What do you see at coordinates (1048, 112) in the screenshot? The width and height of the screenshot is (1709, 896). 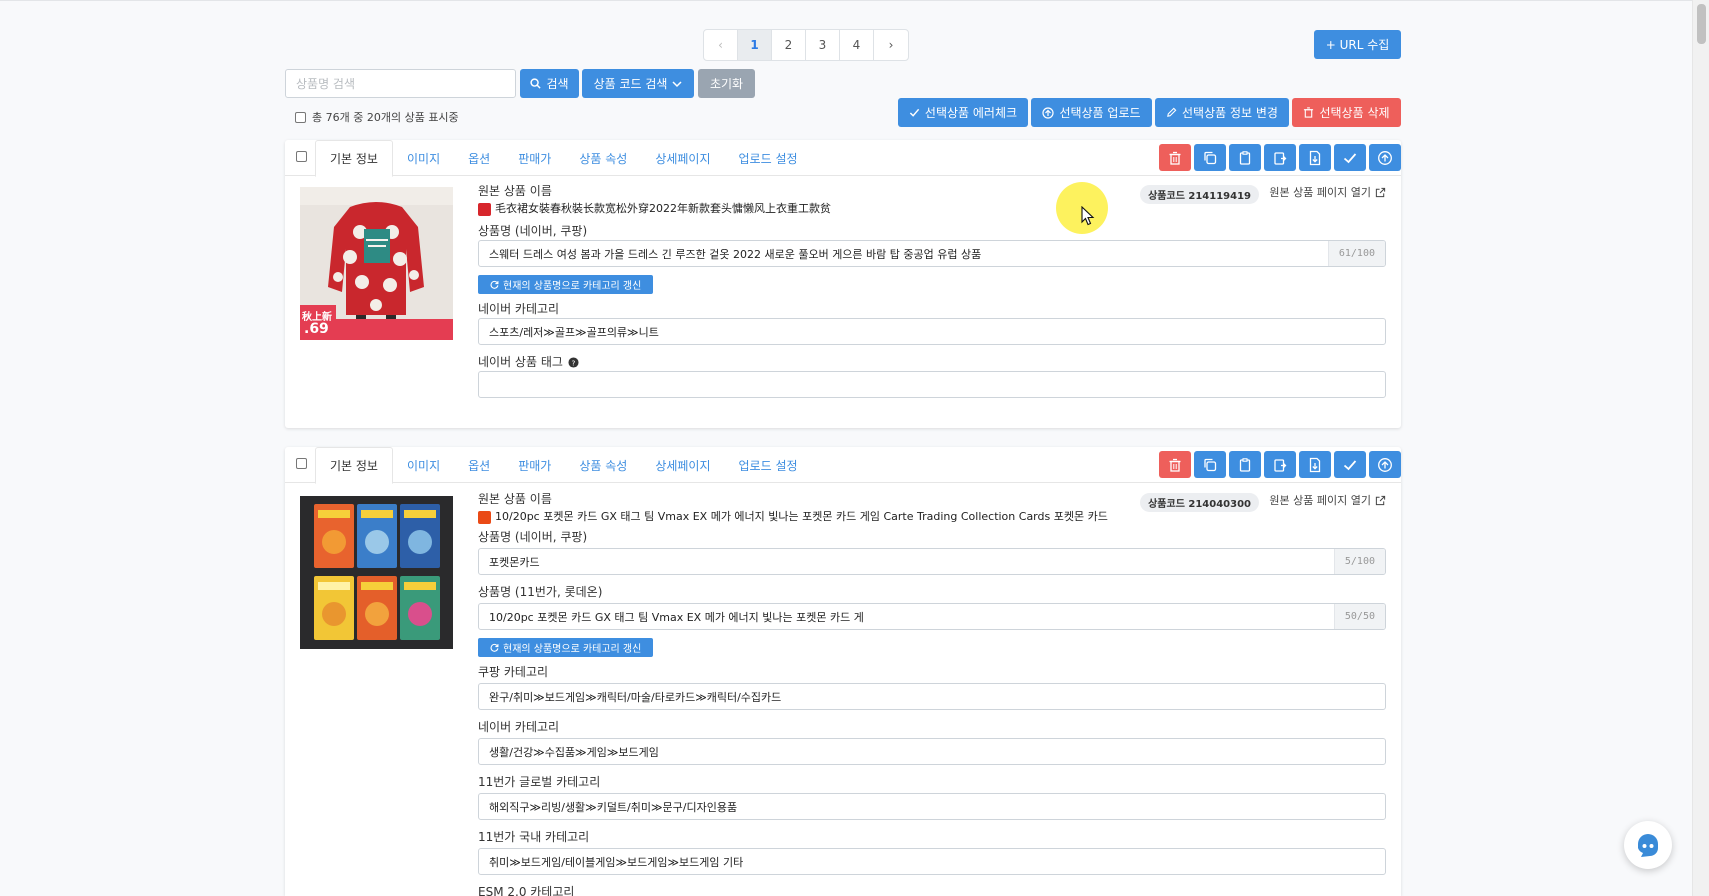 I see `upload-circle-icon` at bounding box center [1048, 112].